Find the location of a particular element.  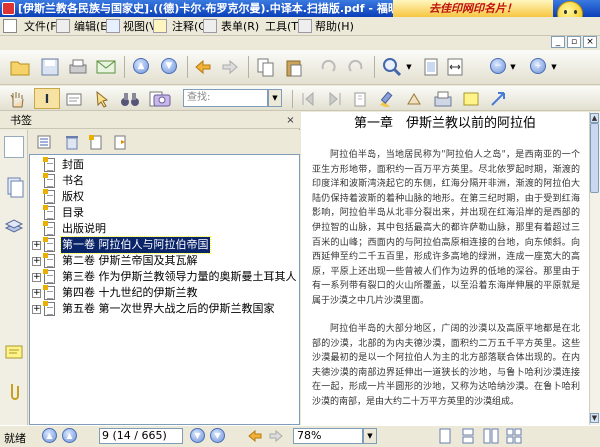

bookmark-item: 书名 is located at coordinates (164, 181).